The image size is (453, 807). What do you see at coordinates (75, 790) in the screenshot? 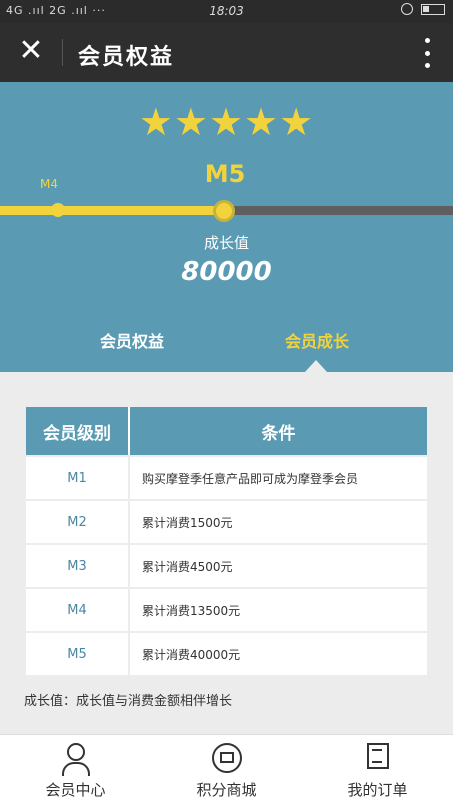
I see `nav-label: 会员中心` at bounding box center [75, 790].